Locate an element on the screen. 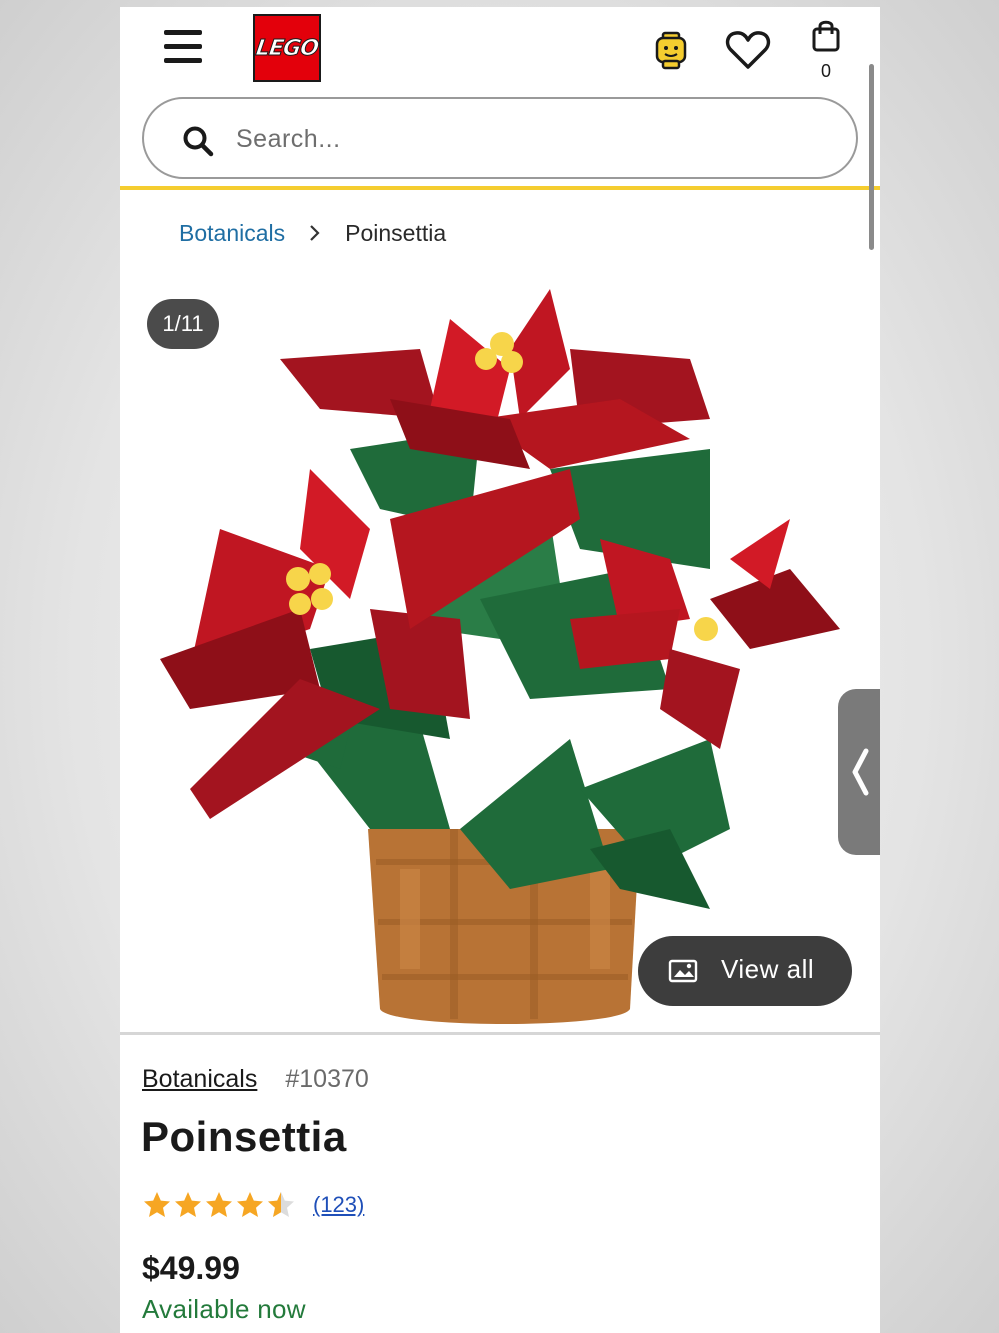 The height and width of the screenshot is (1333, 999). logo-text: LEGO is located at coordinates (287, 48).